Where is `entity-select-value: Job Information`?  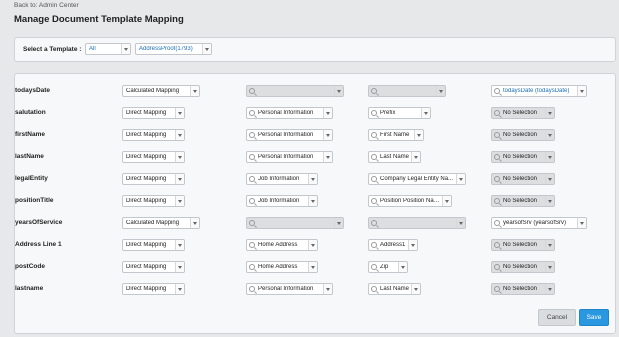 entity-select-value: Job Information is located at coordinates (279, 201).